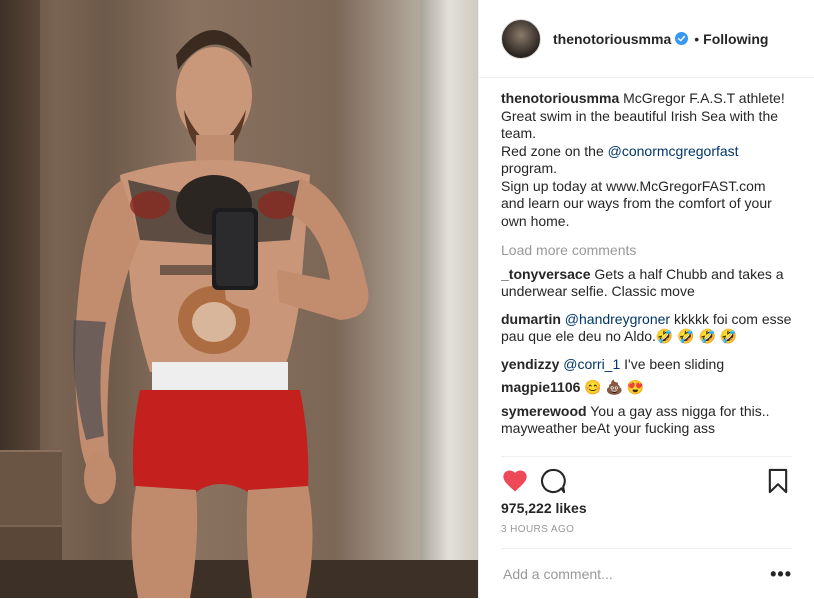 This screenshot has width=814, height=599. I want to click on heart-icon, so click(515, 481).